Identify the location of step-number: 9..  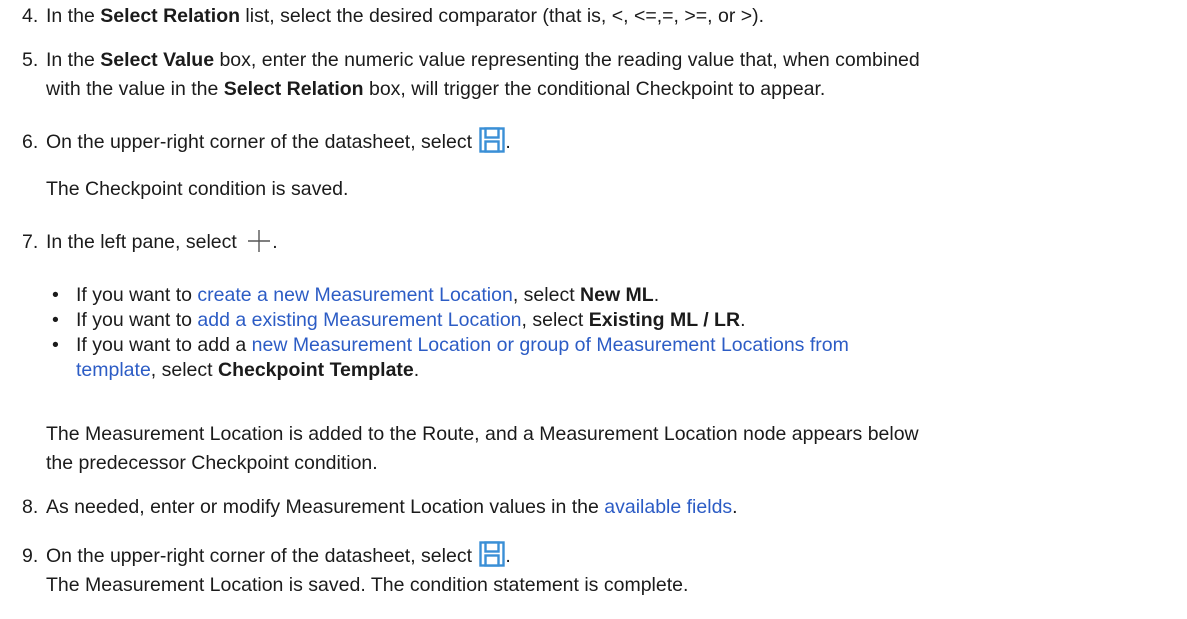
(30, 556).